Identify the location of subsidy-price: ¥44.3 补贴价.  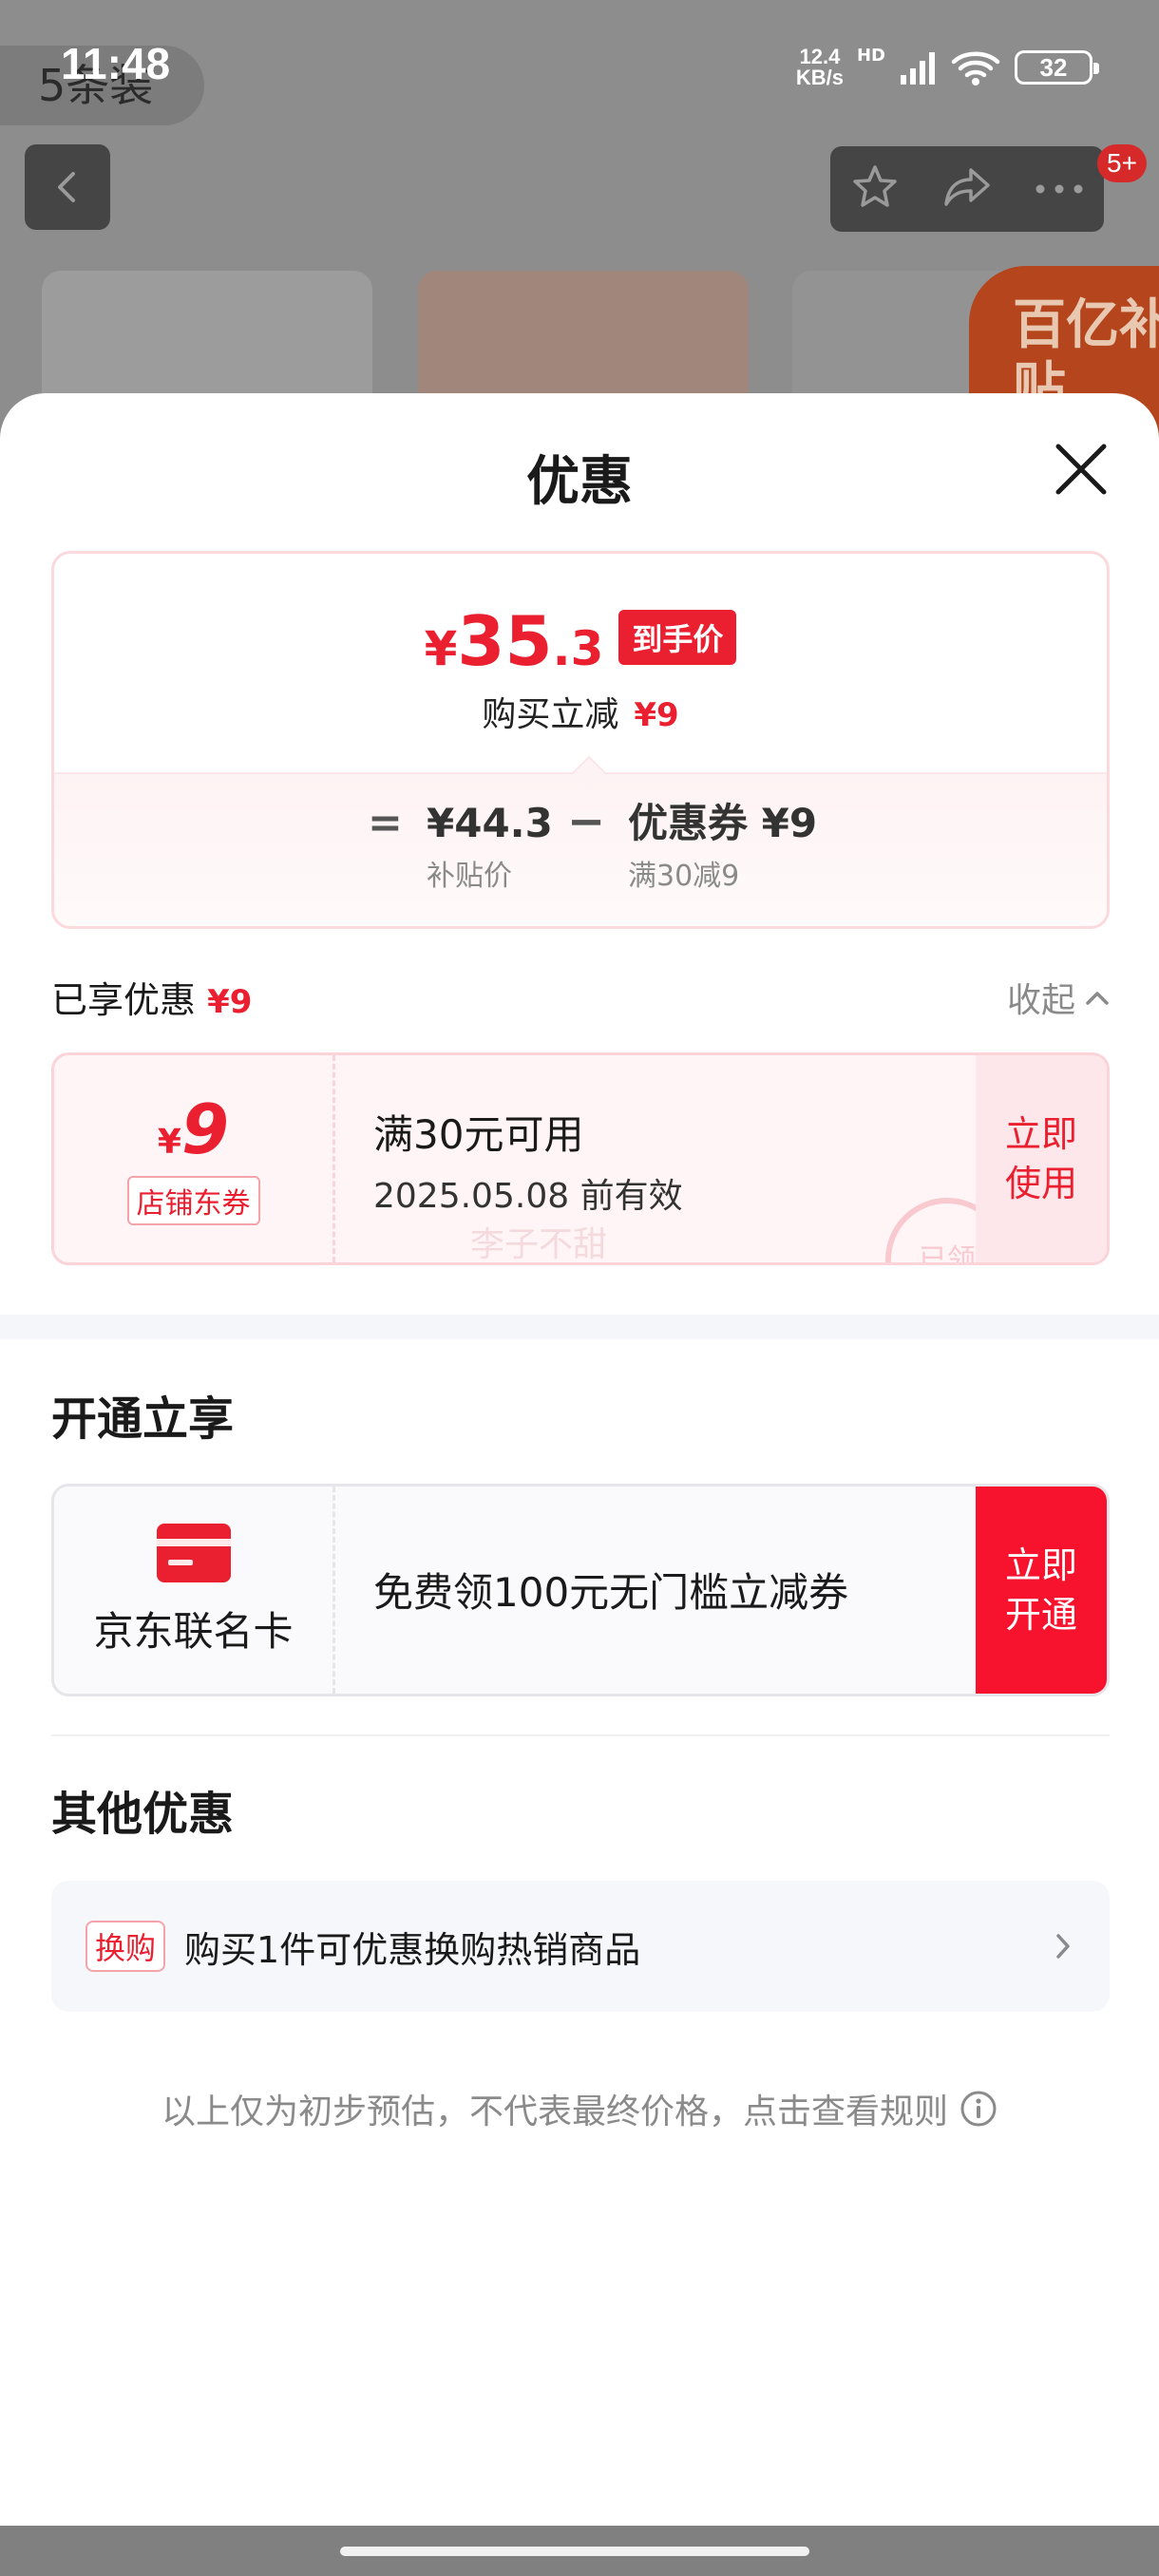
(490, 846).